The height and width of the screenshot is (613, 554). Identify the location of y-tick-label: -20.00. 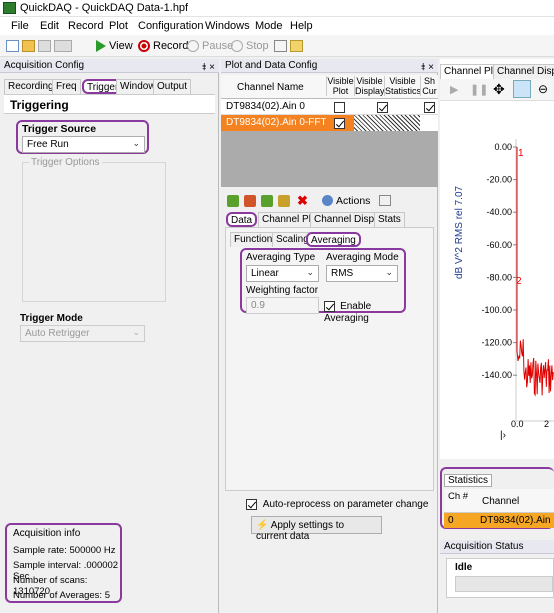
(499, 180).